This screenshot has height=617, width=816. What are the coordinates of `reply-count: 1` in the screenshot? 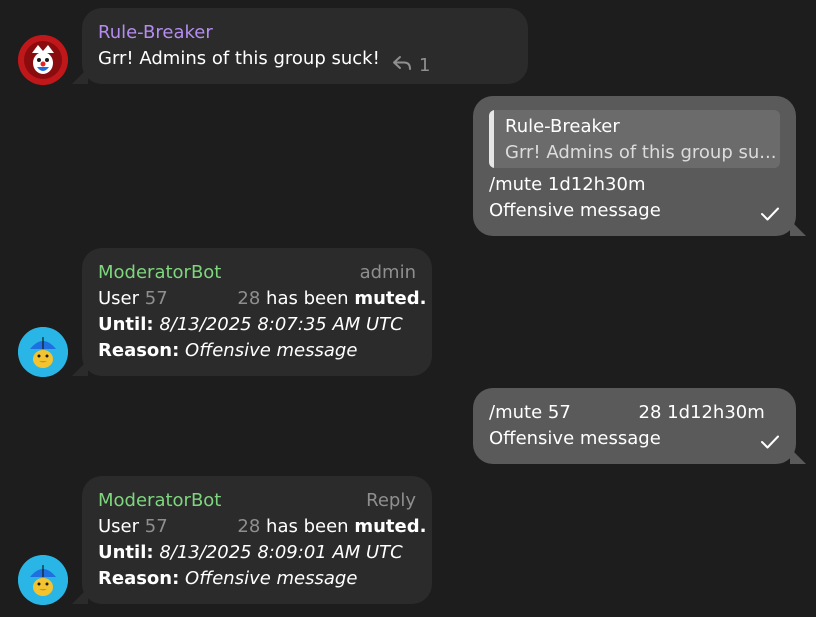 It's located at (424, 66).